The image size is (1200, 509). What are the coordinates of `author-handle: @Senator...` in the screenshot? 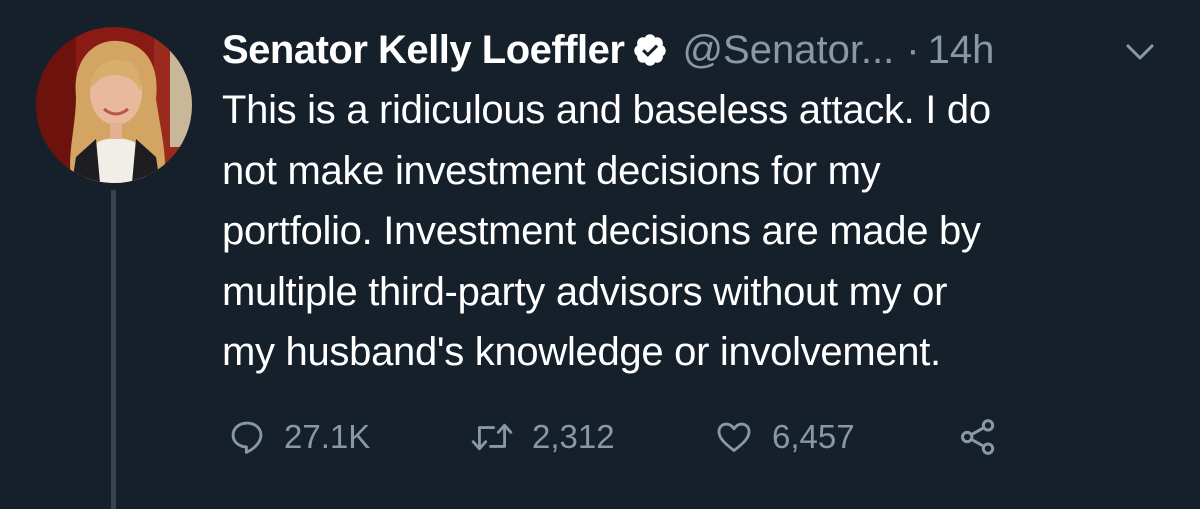 It's located at (788, 50).